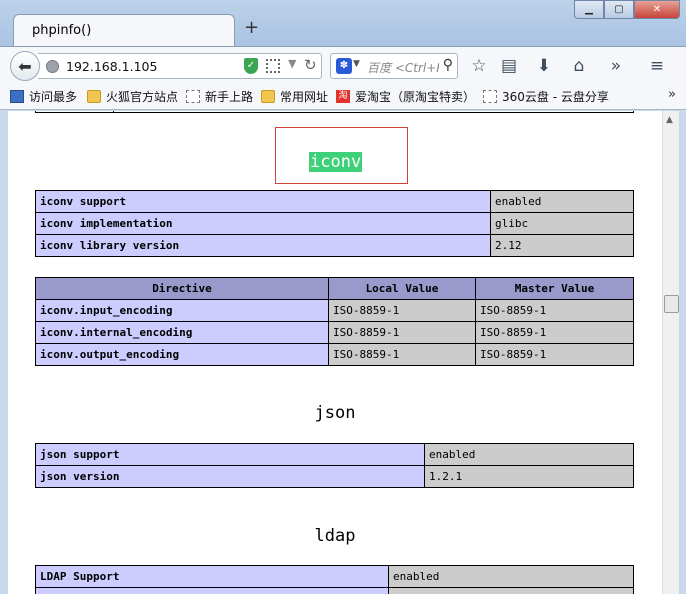 This screenshot has width=686, height=594. I want to click on minimize-icon: ▁, so click(589, 9).